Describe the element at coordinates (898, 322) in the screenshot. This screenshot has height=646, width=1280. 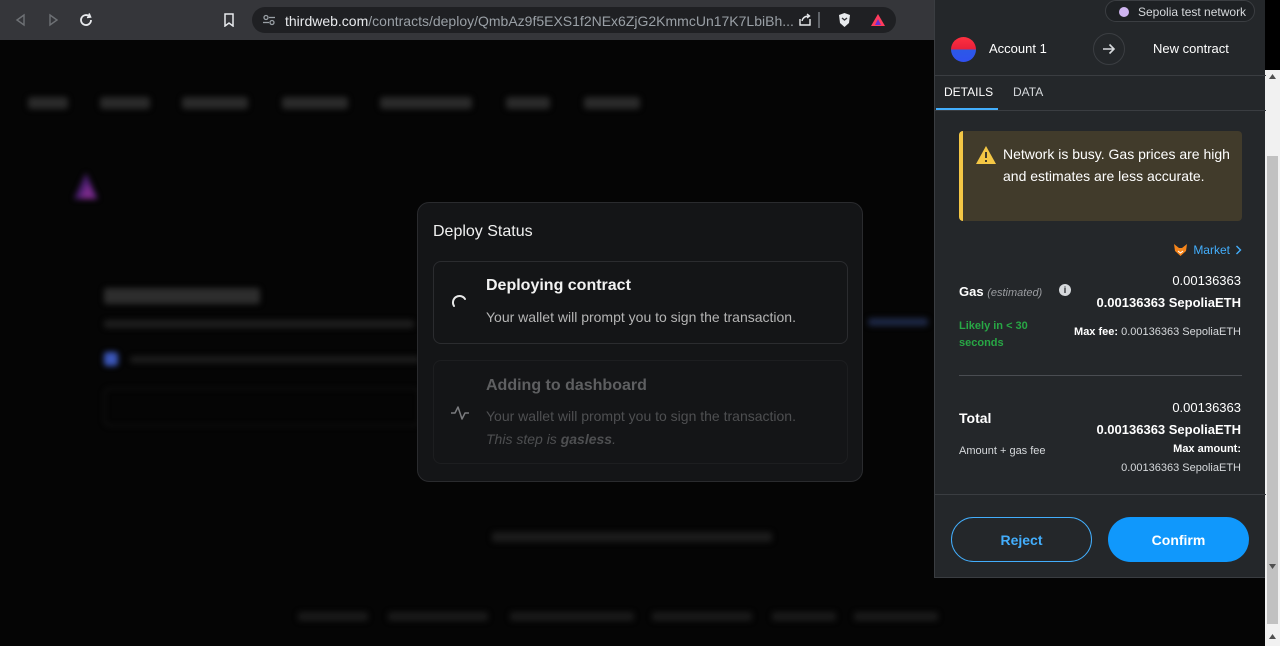
I see `bg-link` at that location.